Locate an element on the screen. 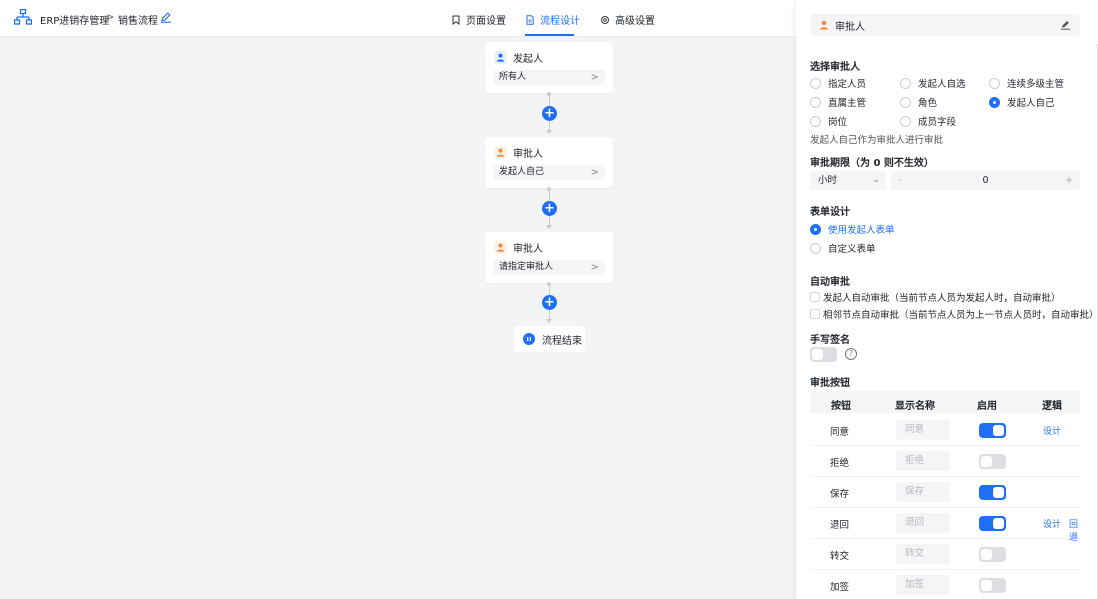 This screenshot has height=599, width=1098. radio-role: 角色 is located at coordinates (918, 102).